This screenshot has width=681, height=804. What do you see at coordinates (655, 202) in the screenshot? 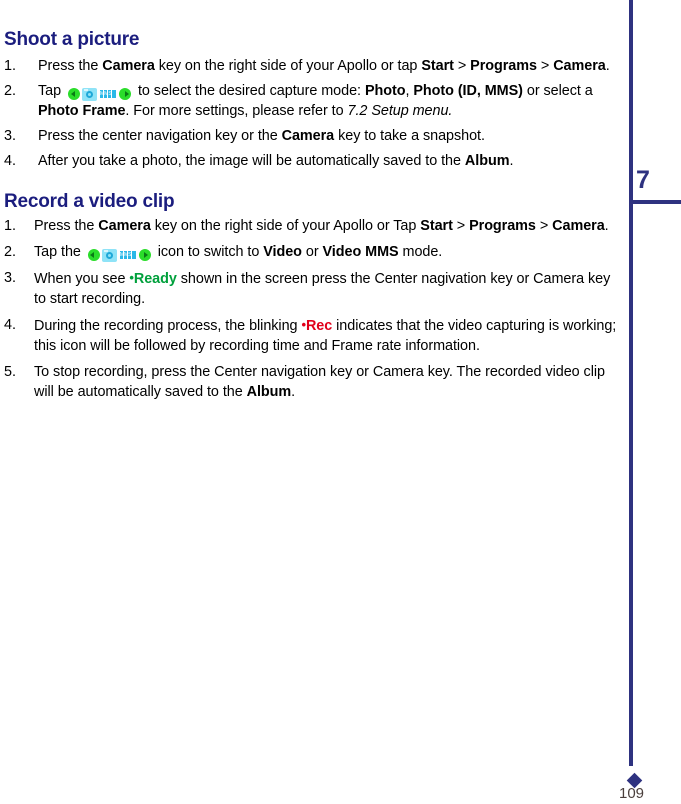
I see `chapter-tab-horizontal-rule` at bounding box center [655, 202].